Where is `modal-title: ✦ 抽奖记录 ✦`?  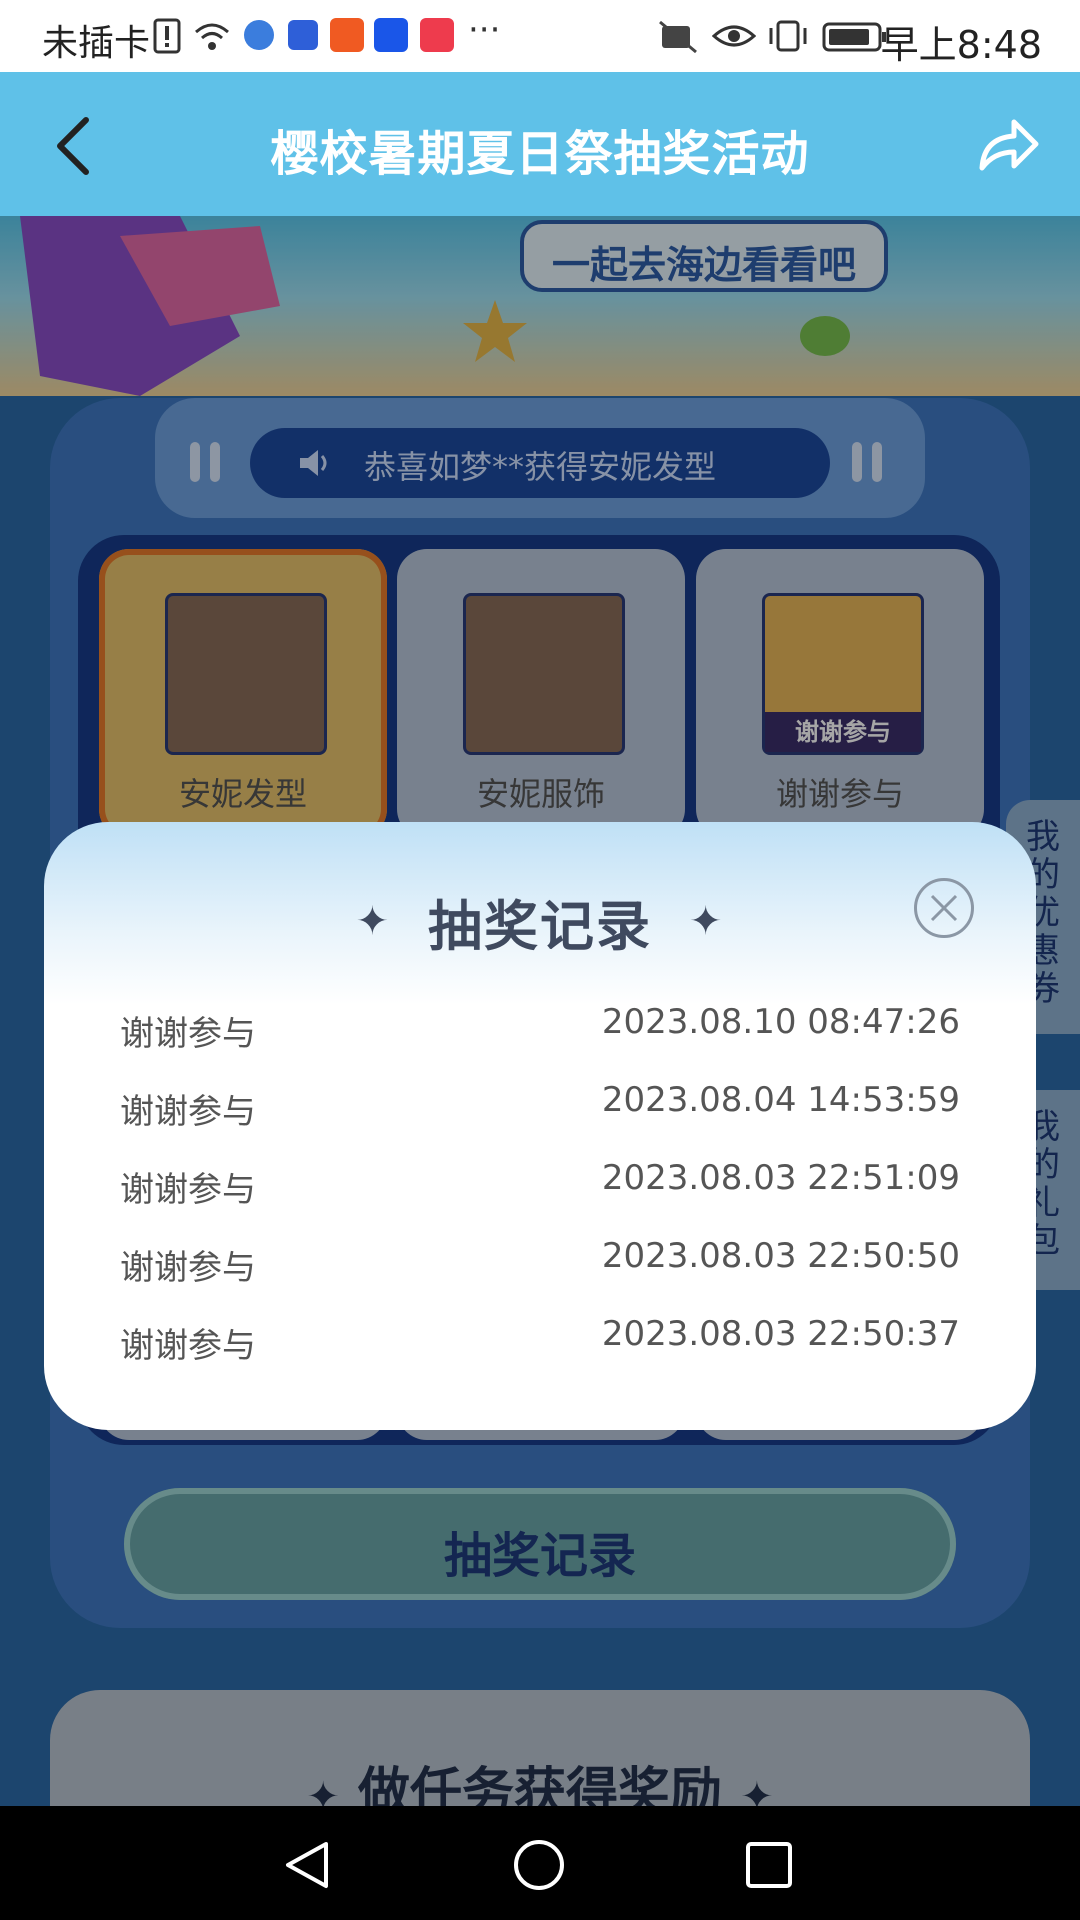 modal-title: ✦ 抽奖记录 ✦ is located at coordinates (540, 926).